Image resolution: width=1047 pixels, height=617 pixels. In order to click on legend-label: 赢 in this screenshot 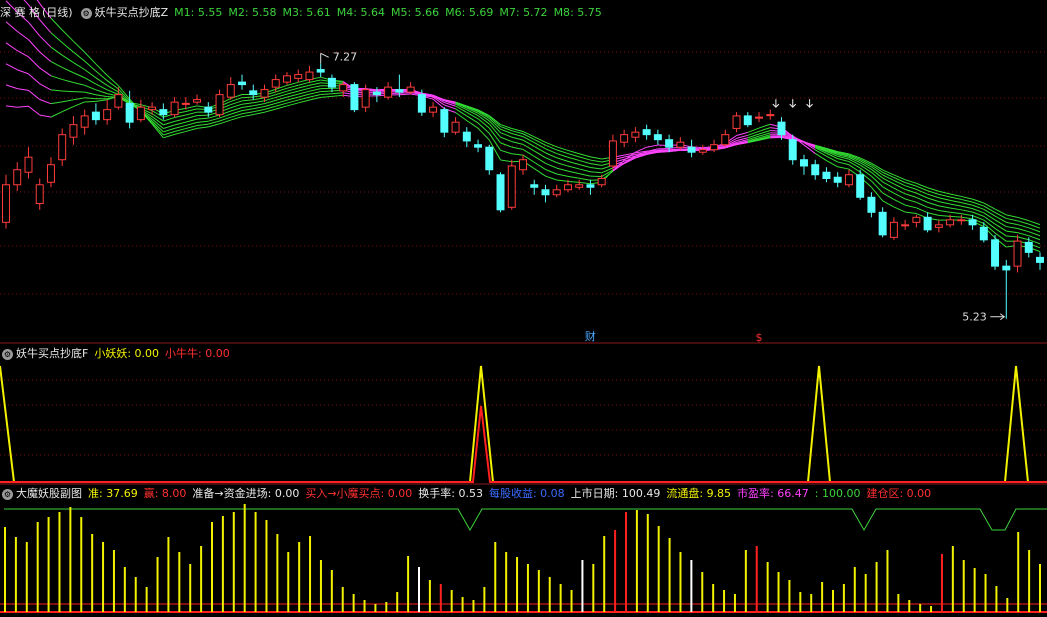, I will do `click(149, 493)`.